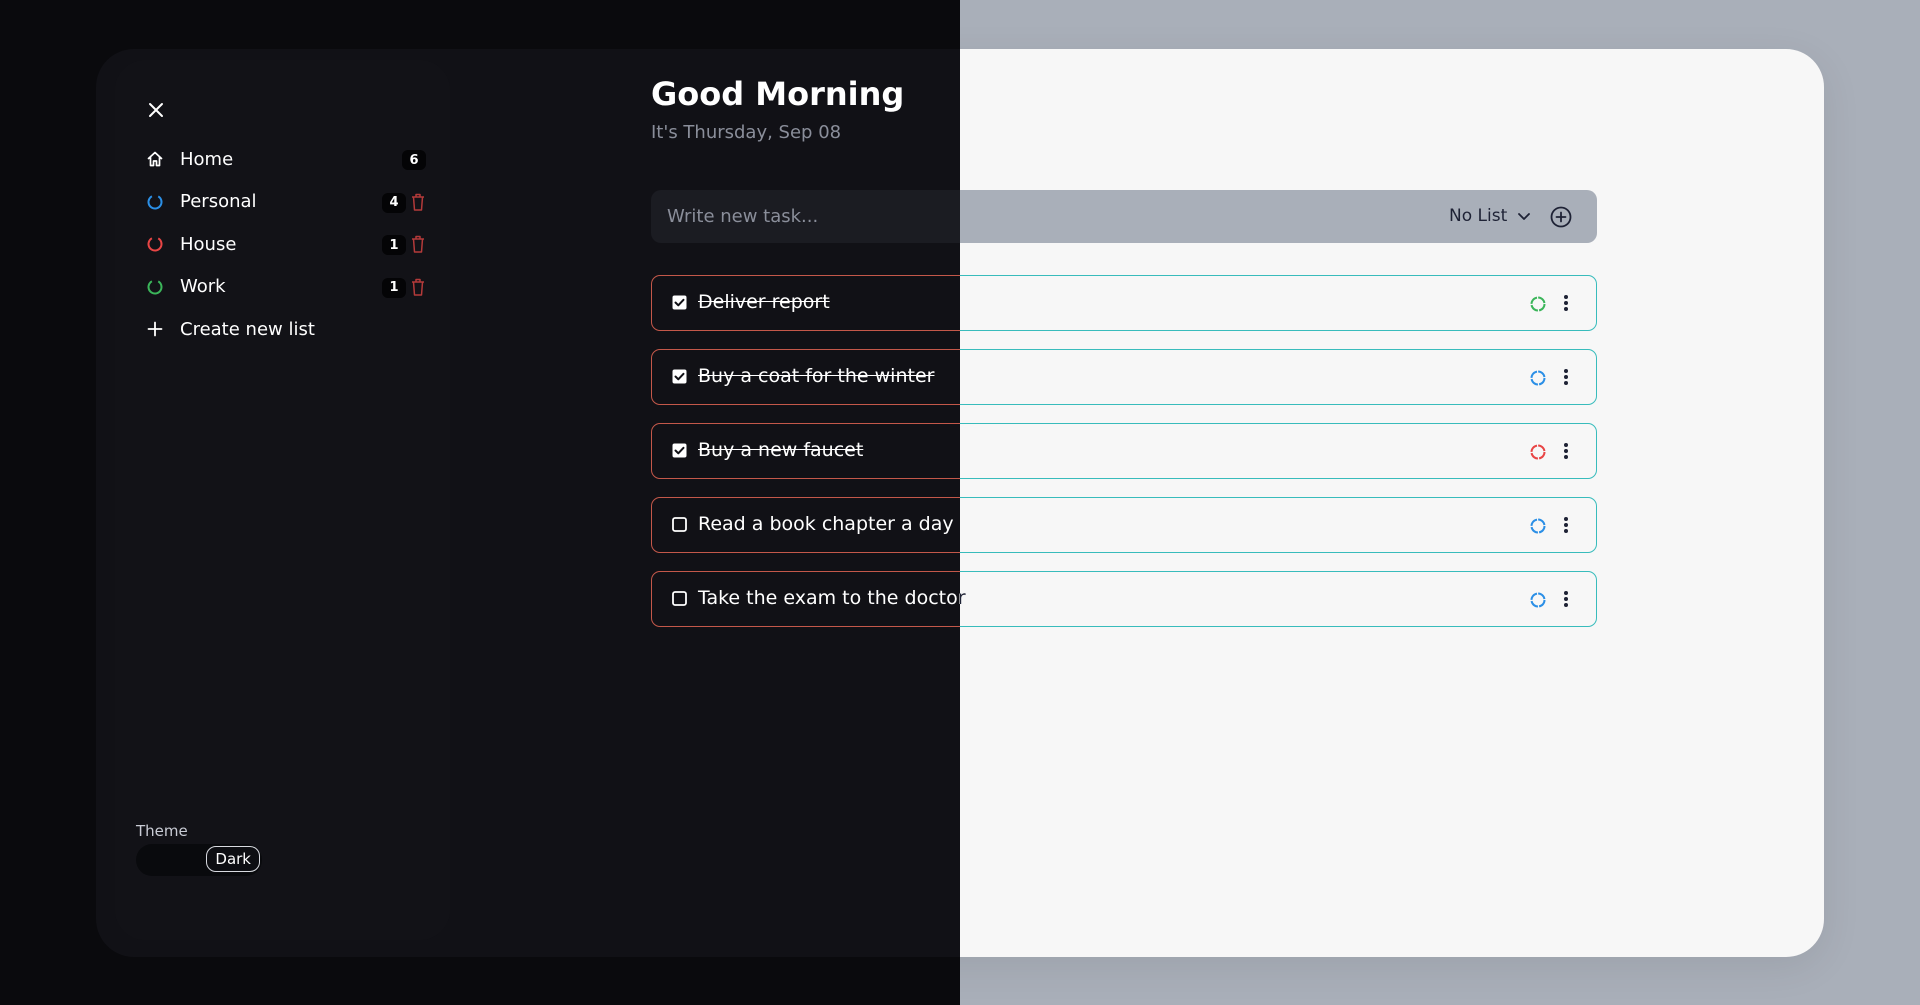 The height and width of the screenshot is (1005, 1920). Describe the element at coordinates (218, 202) in the screenshot. I see `sidebar-item-label: Personal` at that location.